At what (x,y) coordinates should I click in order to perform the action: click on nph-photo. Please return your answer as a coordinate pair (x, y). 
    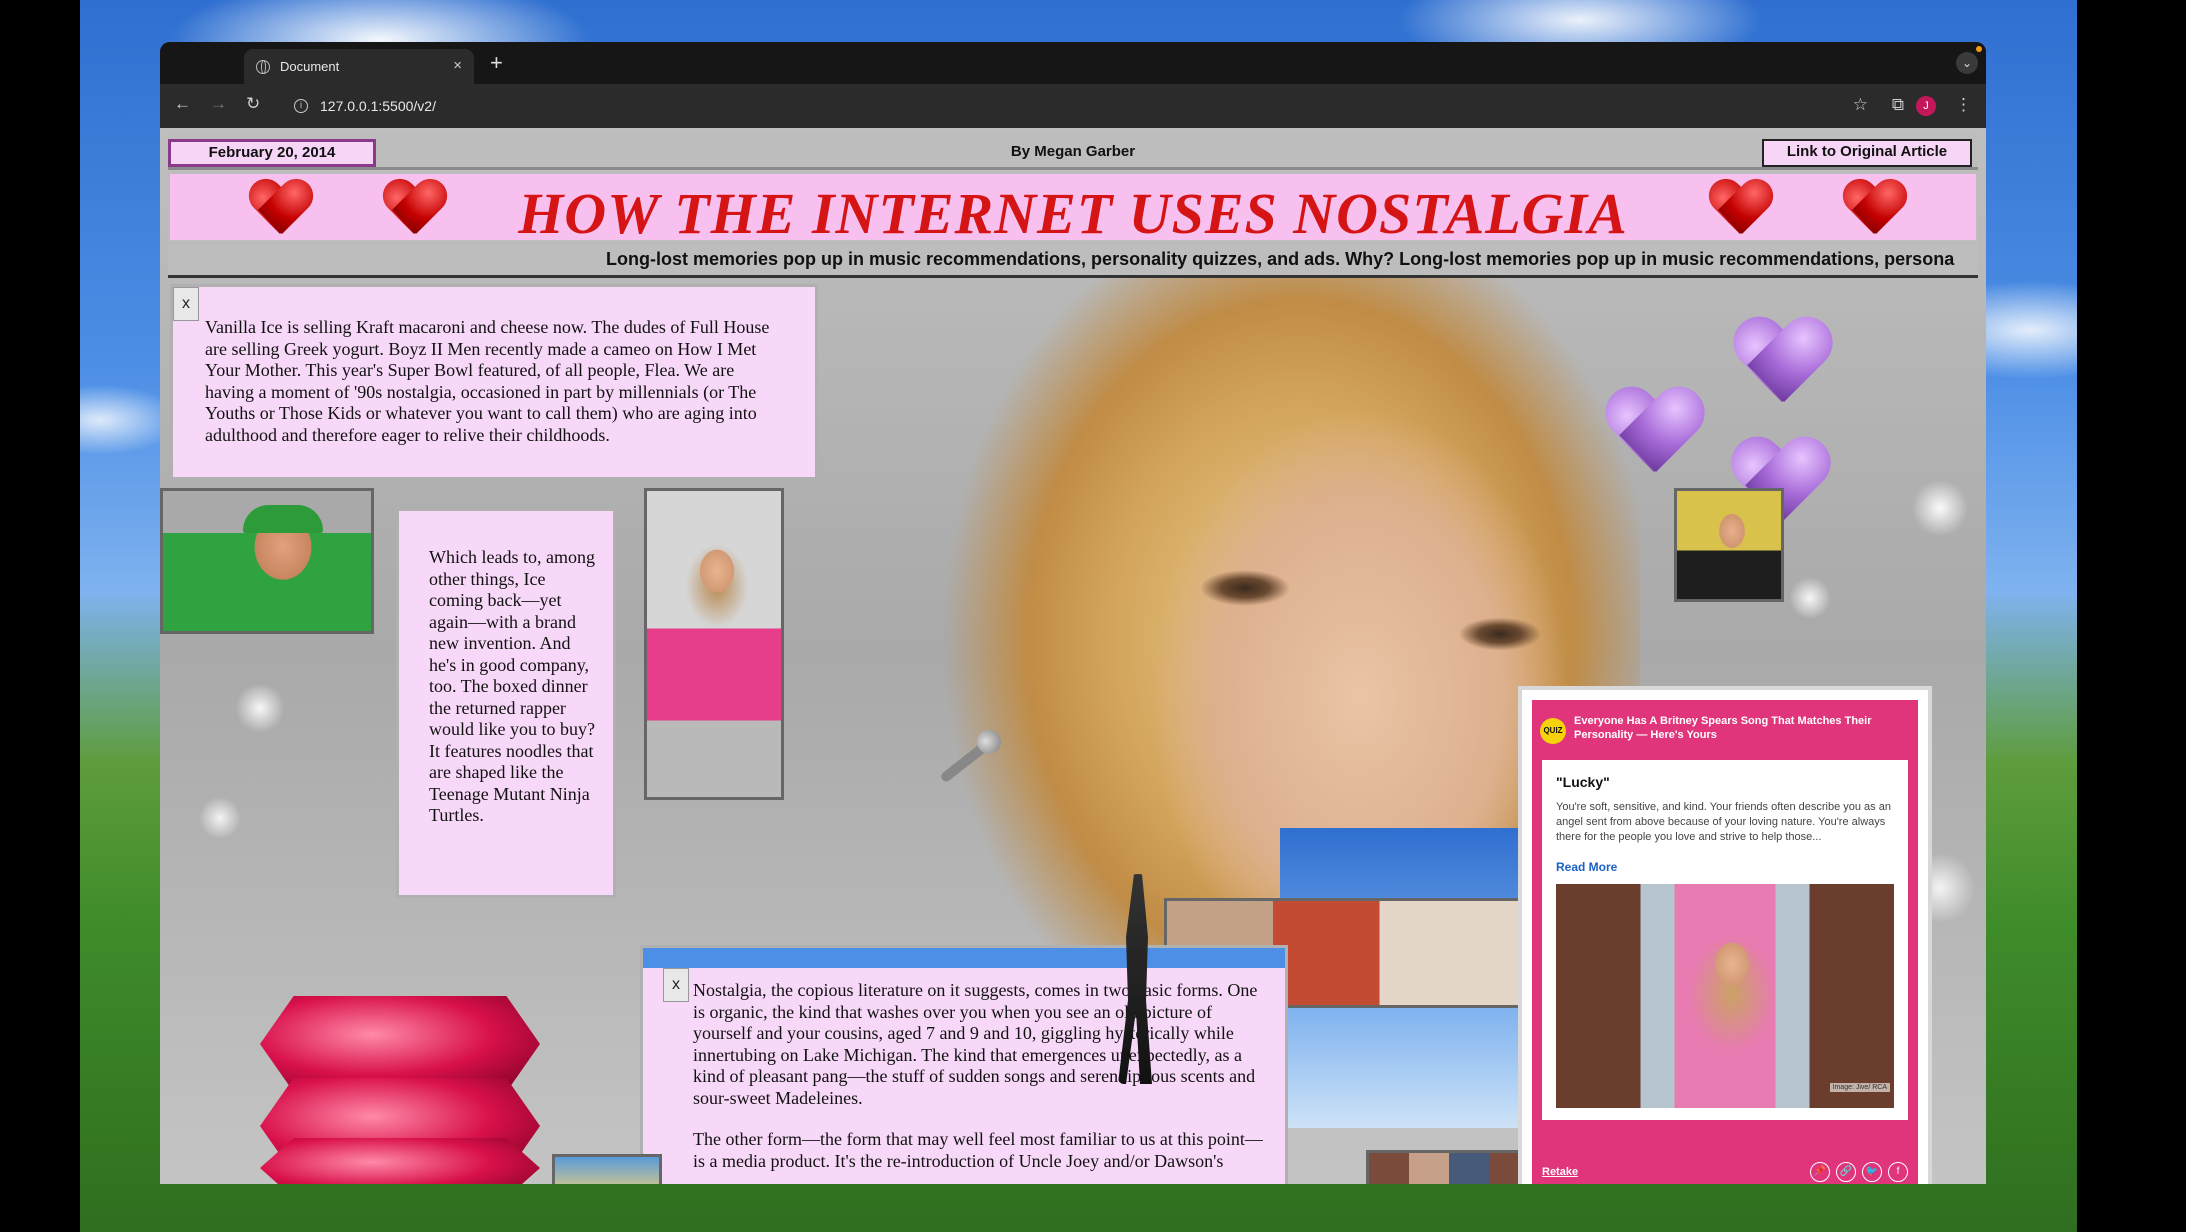
    Looking at the image, I should click on (1729, 545).